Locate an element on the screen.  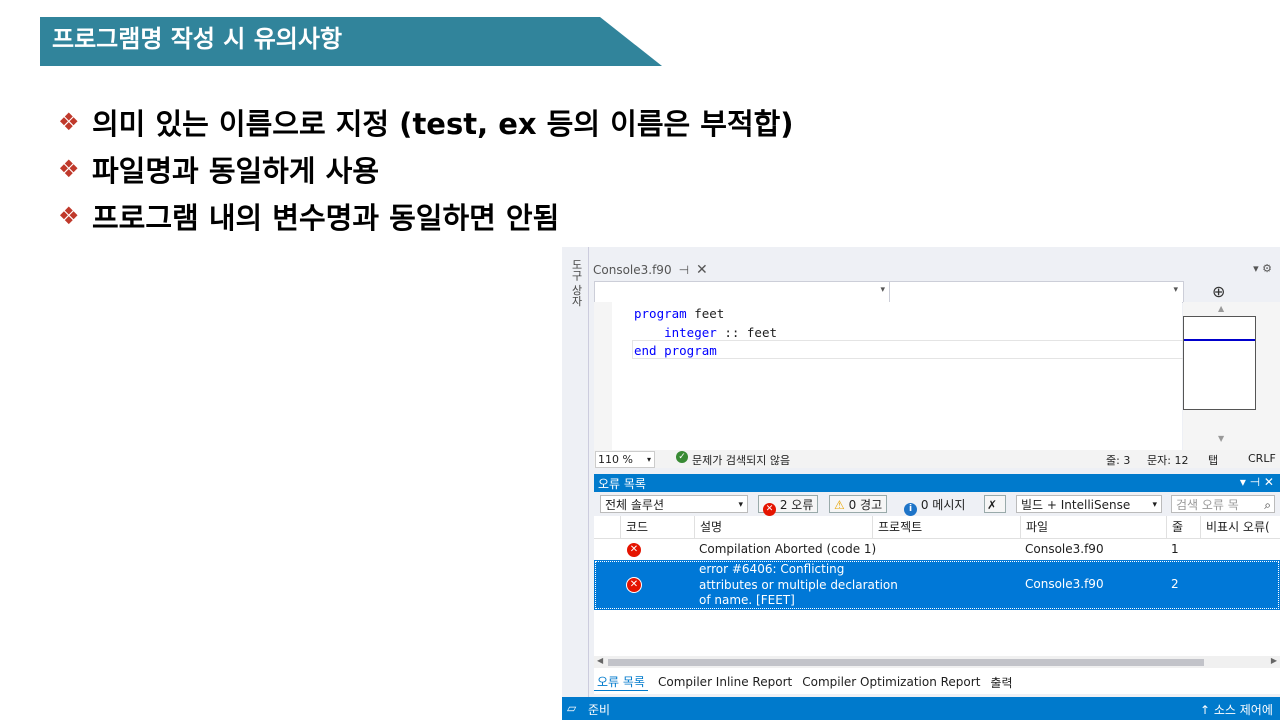
row-line: 1 is located at coordinates (1175, 549).